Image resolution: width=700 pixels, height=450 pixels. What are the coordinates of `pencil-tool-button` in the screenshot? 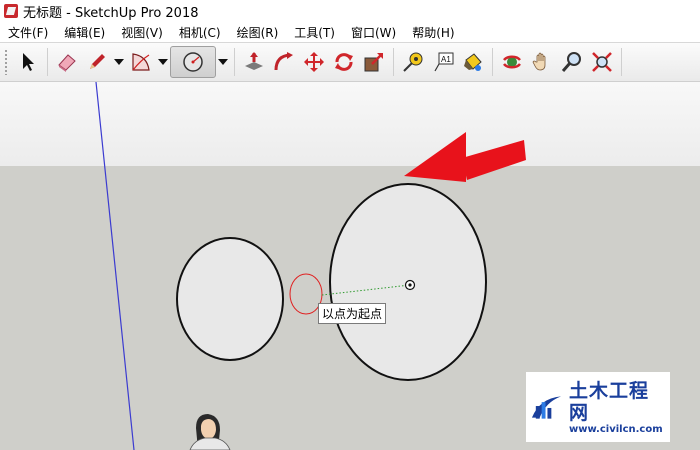 It's located at (97, 62).